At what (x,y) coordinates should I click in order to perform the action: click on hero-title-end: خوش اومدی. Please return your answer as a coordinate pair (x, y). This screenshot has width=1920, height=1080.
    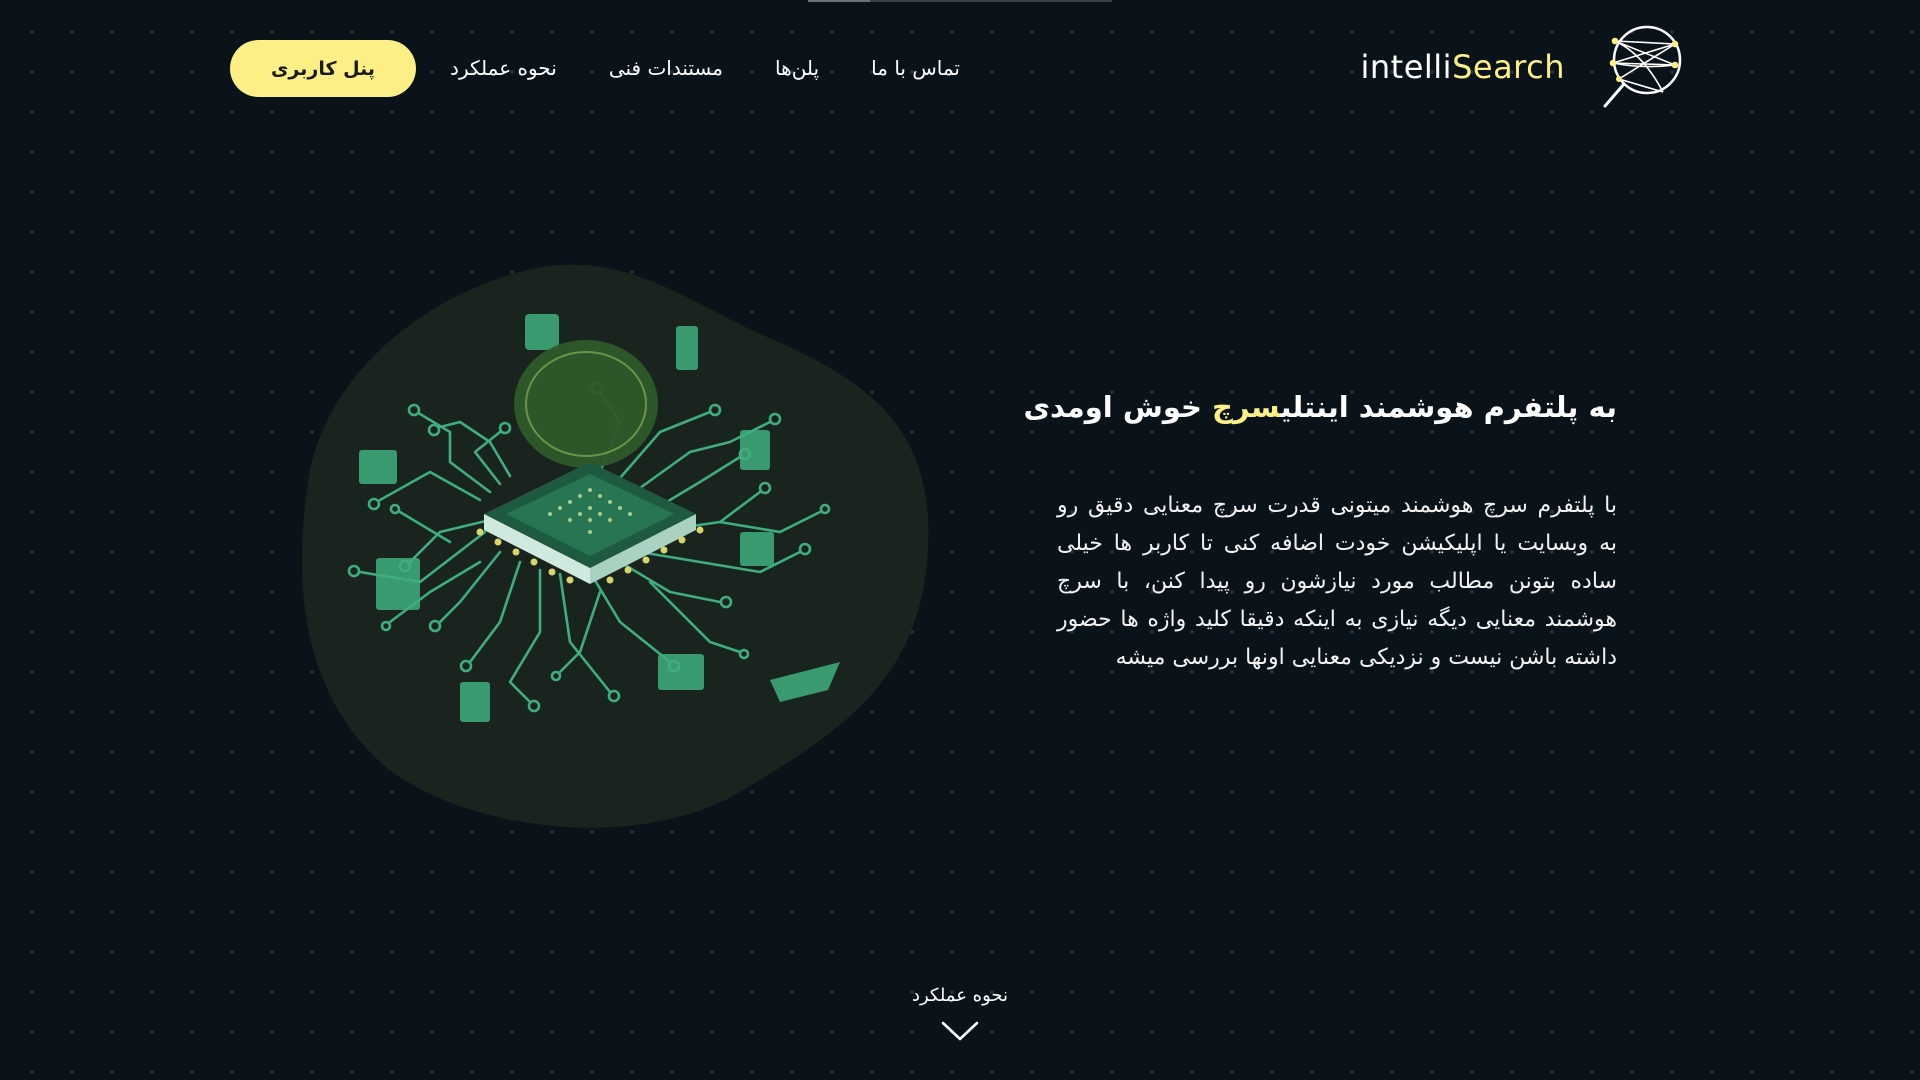
    Looking at the image, I should click on (1118, 407).